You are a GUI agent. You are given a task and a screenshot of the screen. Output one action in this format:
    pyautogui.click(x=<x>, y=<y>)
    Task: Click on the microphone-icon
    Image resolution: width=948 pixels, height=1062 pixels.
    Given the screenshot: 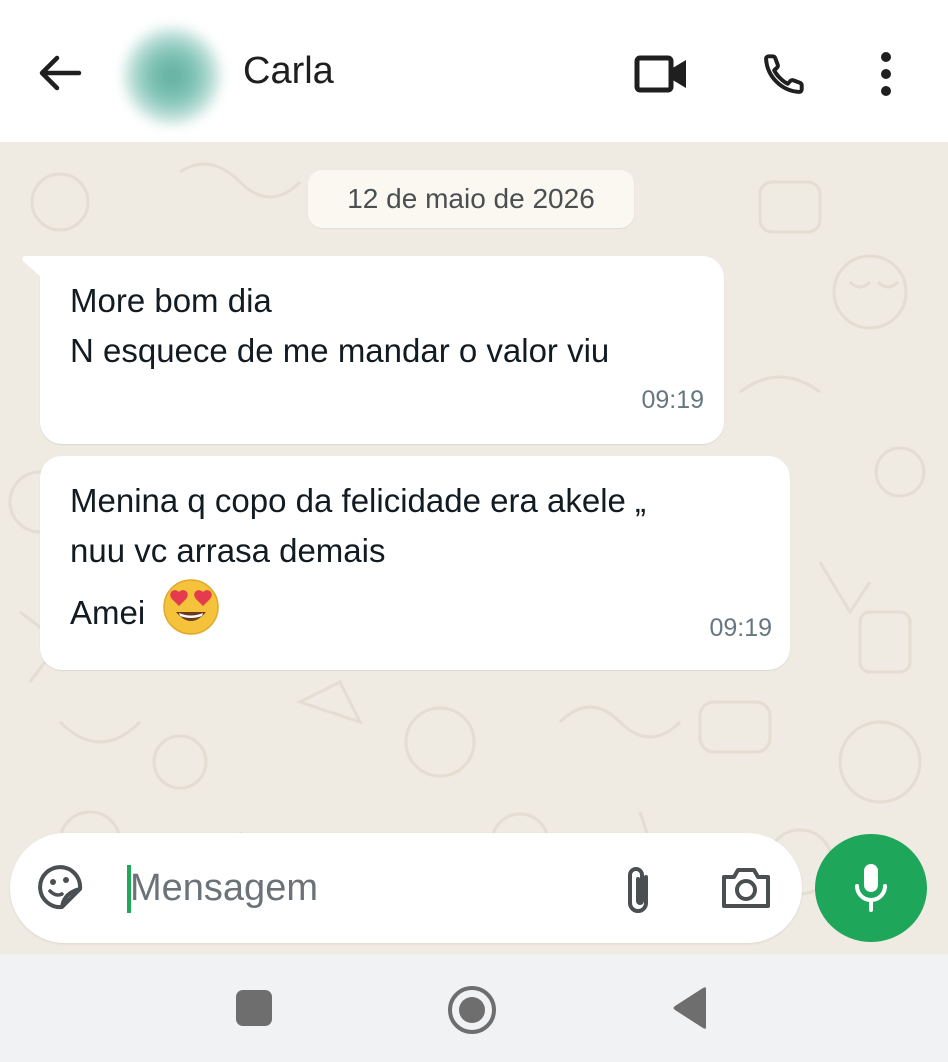 What is the action you would take?
    pyautogui.click(x=871, y=888)
    